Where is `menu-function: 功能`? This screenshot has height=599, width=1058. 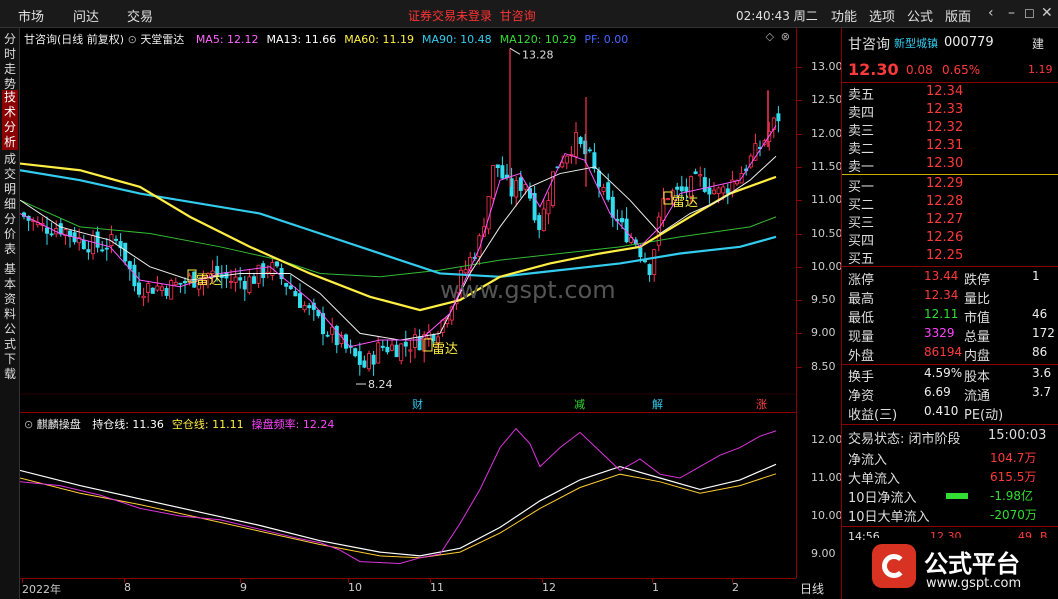
menu-function: 功能 is located at coordinates (844, 15).